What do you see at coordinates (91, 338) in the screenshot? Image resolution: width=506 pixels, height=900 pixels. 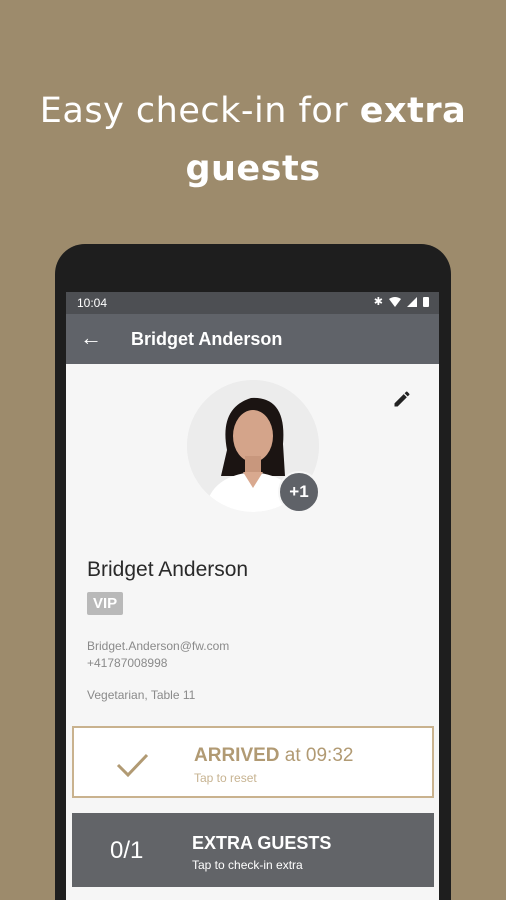 I see `back-arrow-icon: ←` at bounding box center [91, 338].